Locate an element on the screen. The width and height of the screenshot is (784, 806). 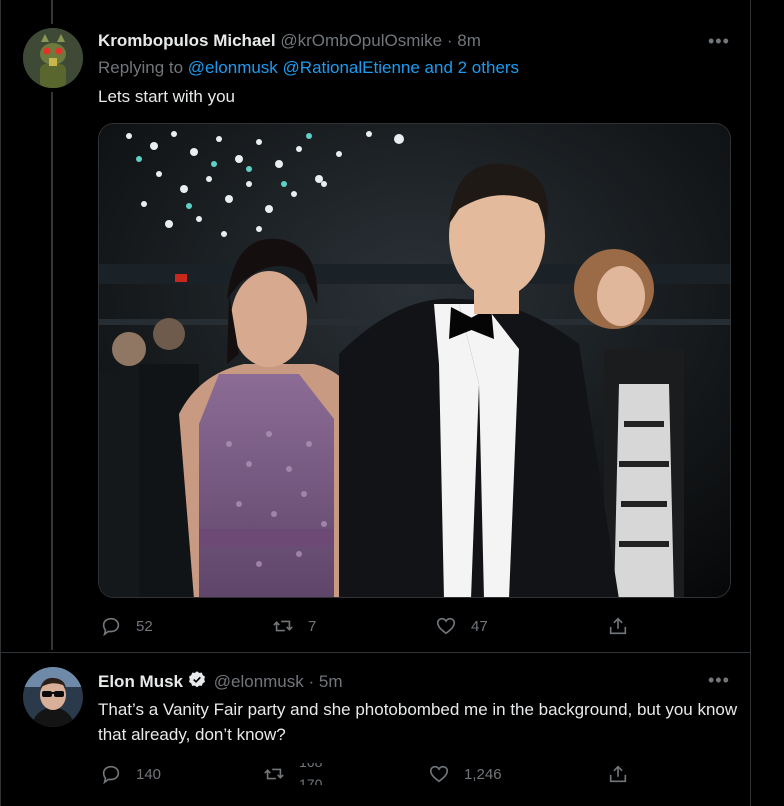
retweet-button: 168 170 is located at coordinates (301, 774).